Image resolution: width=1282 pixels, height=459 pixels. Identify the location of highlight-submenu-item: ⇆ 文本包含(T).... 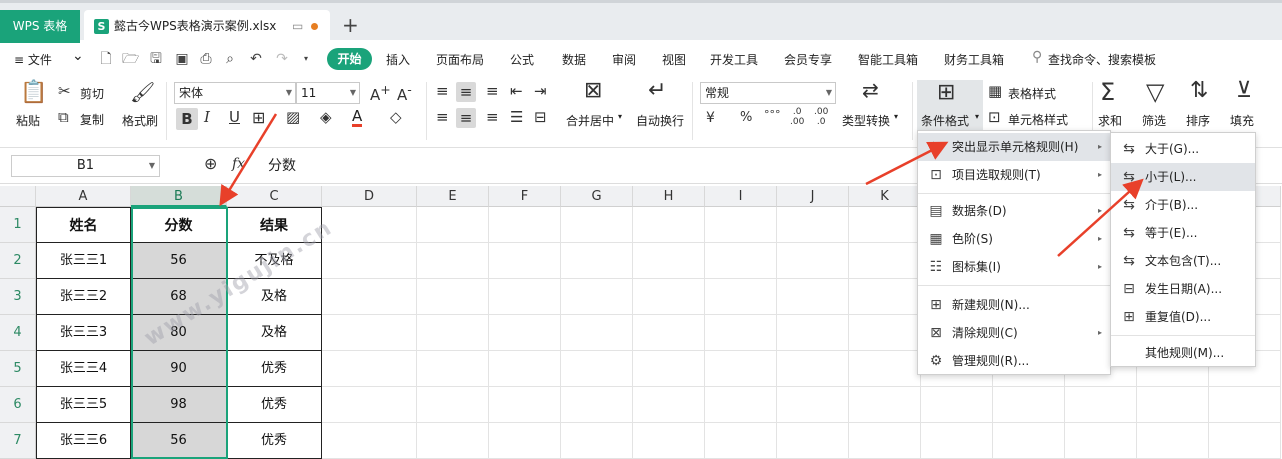
(1183, 261).